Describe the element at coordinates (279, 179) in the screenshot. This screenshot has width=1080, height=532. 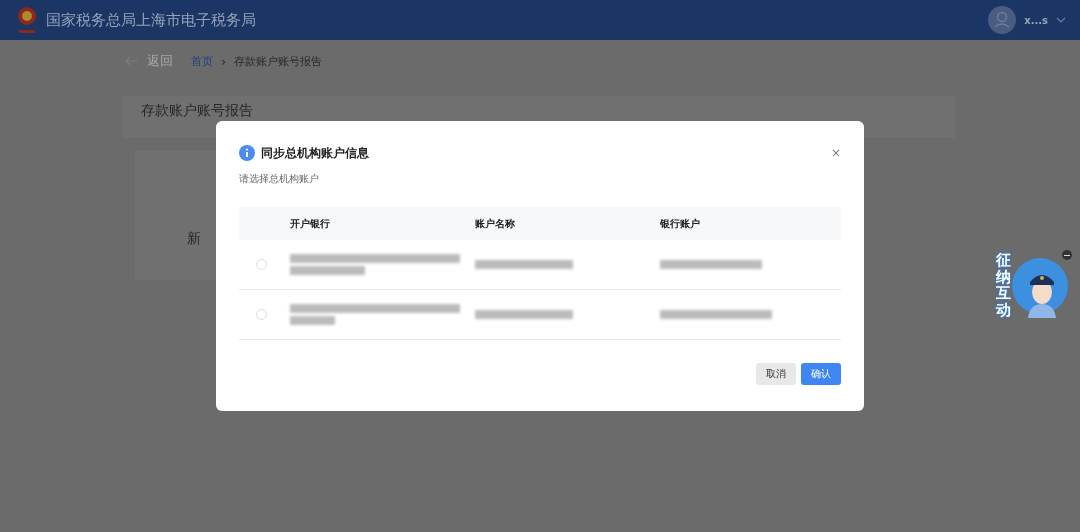
I see `dialog-prompt: 请选择总机构账户` at that location.